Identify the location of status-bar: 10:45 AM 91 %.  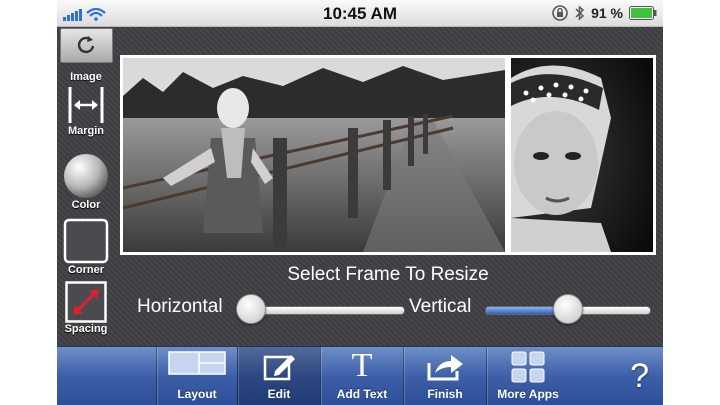
(360, 13).